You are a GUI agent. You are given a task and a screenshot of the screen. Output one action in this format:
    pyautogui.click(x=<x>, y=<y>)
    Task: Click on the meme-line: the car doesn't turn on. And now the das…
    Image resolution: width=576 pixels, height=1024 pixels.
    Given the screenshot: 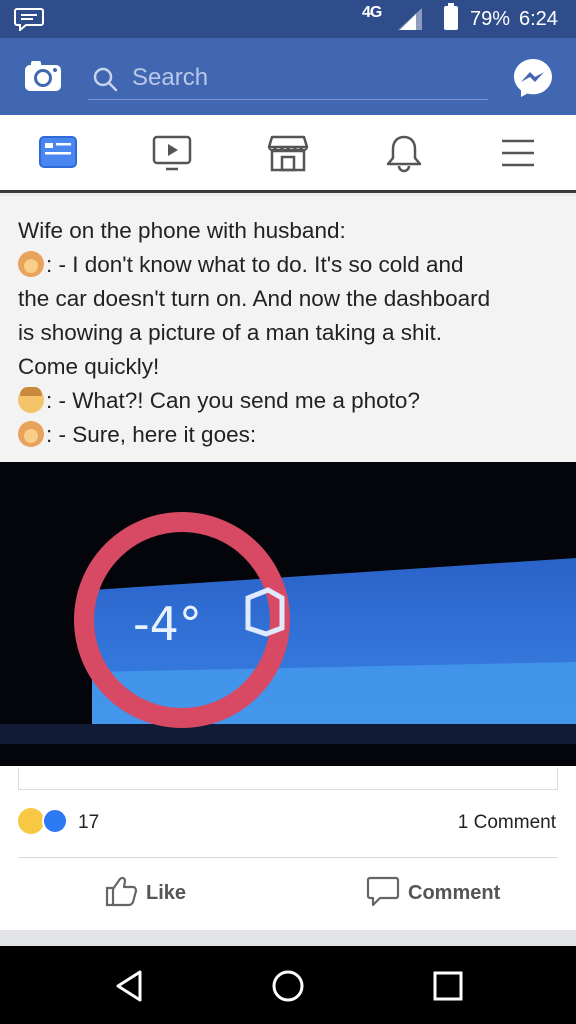 What is the action you would take?
    pyautogui.click(x=254, y=298)
    